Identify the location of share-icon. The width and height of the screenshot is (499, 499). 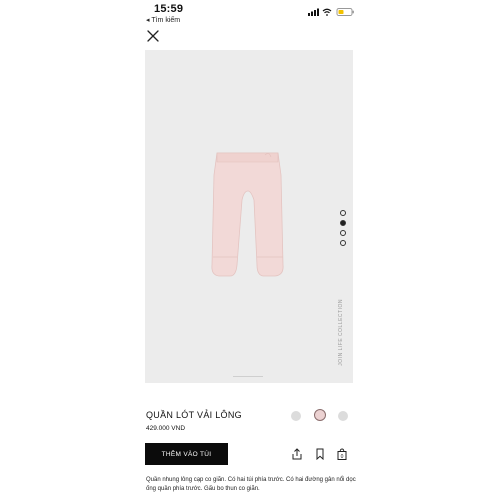
(297, 454).